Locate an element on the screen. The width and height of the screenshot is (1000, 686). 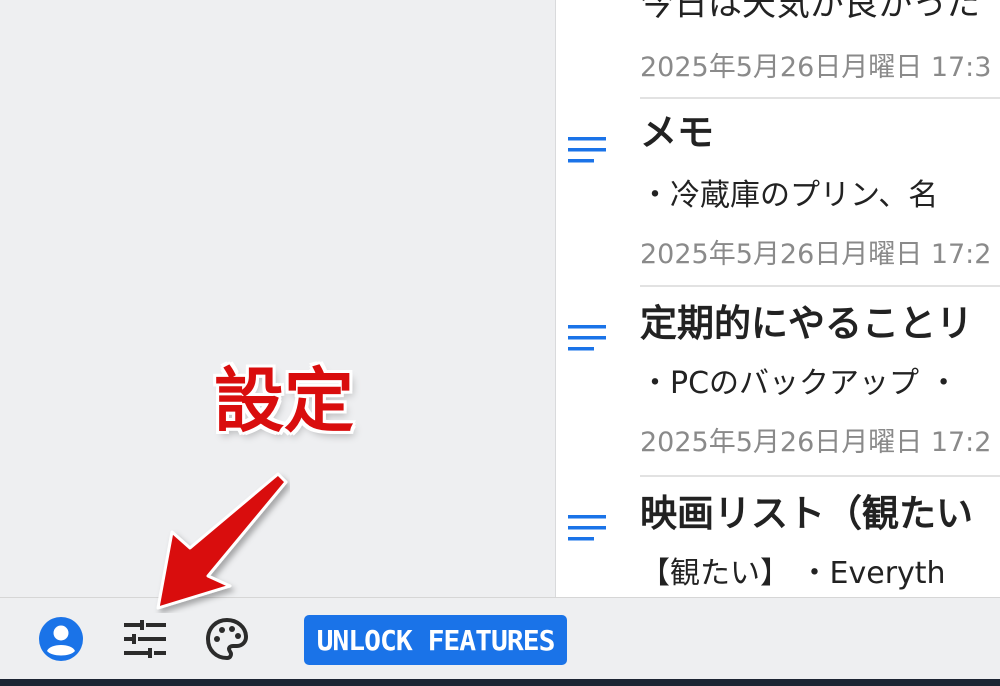
palette-icon is located at coordinates (227, 639).